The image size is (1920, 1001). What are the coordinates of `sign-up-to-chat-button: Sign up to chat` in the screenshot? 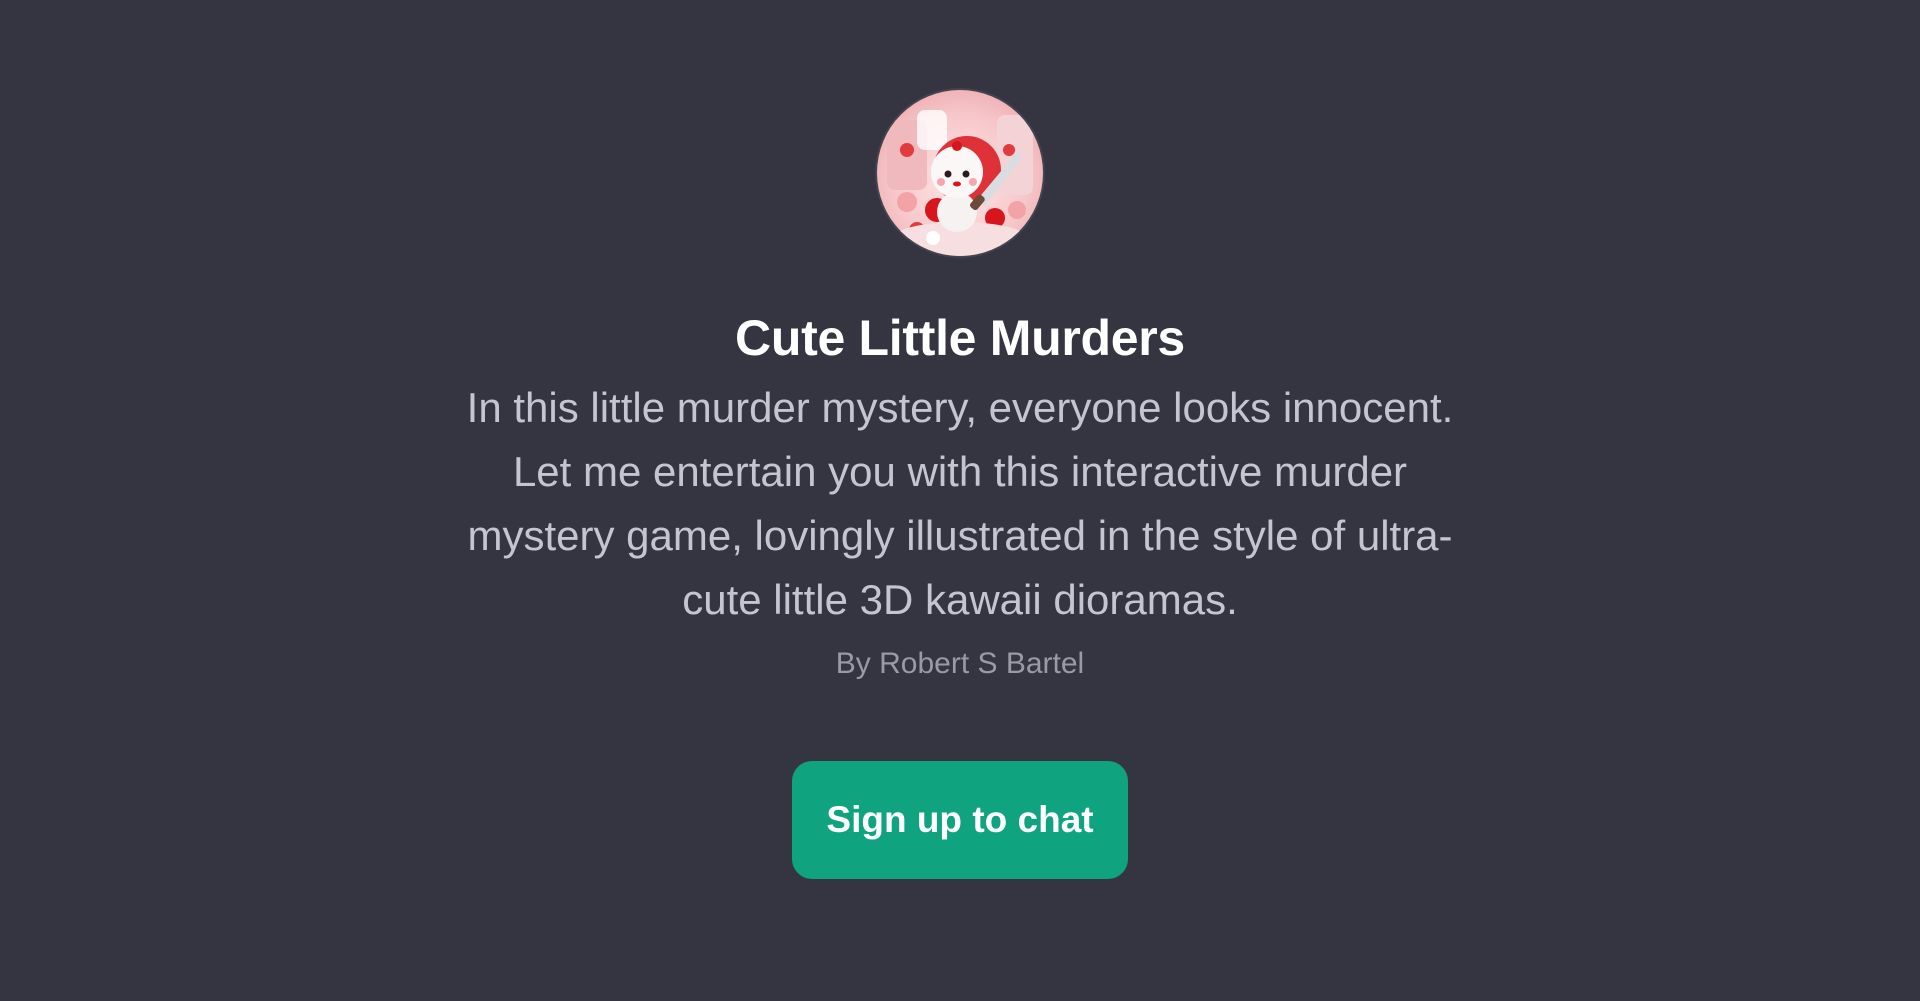 It's located at (960, 820).